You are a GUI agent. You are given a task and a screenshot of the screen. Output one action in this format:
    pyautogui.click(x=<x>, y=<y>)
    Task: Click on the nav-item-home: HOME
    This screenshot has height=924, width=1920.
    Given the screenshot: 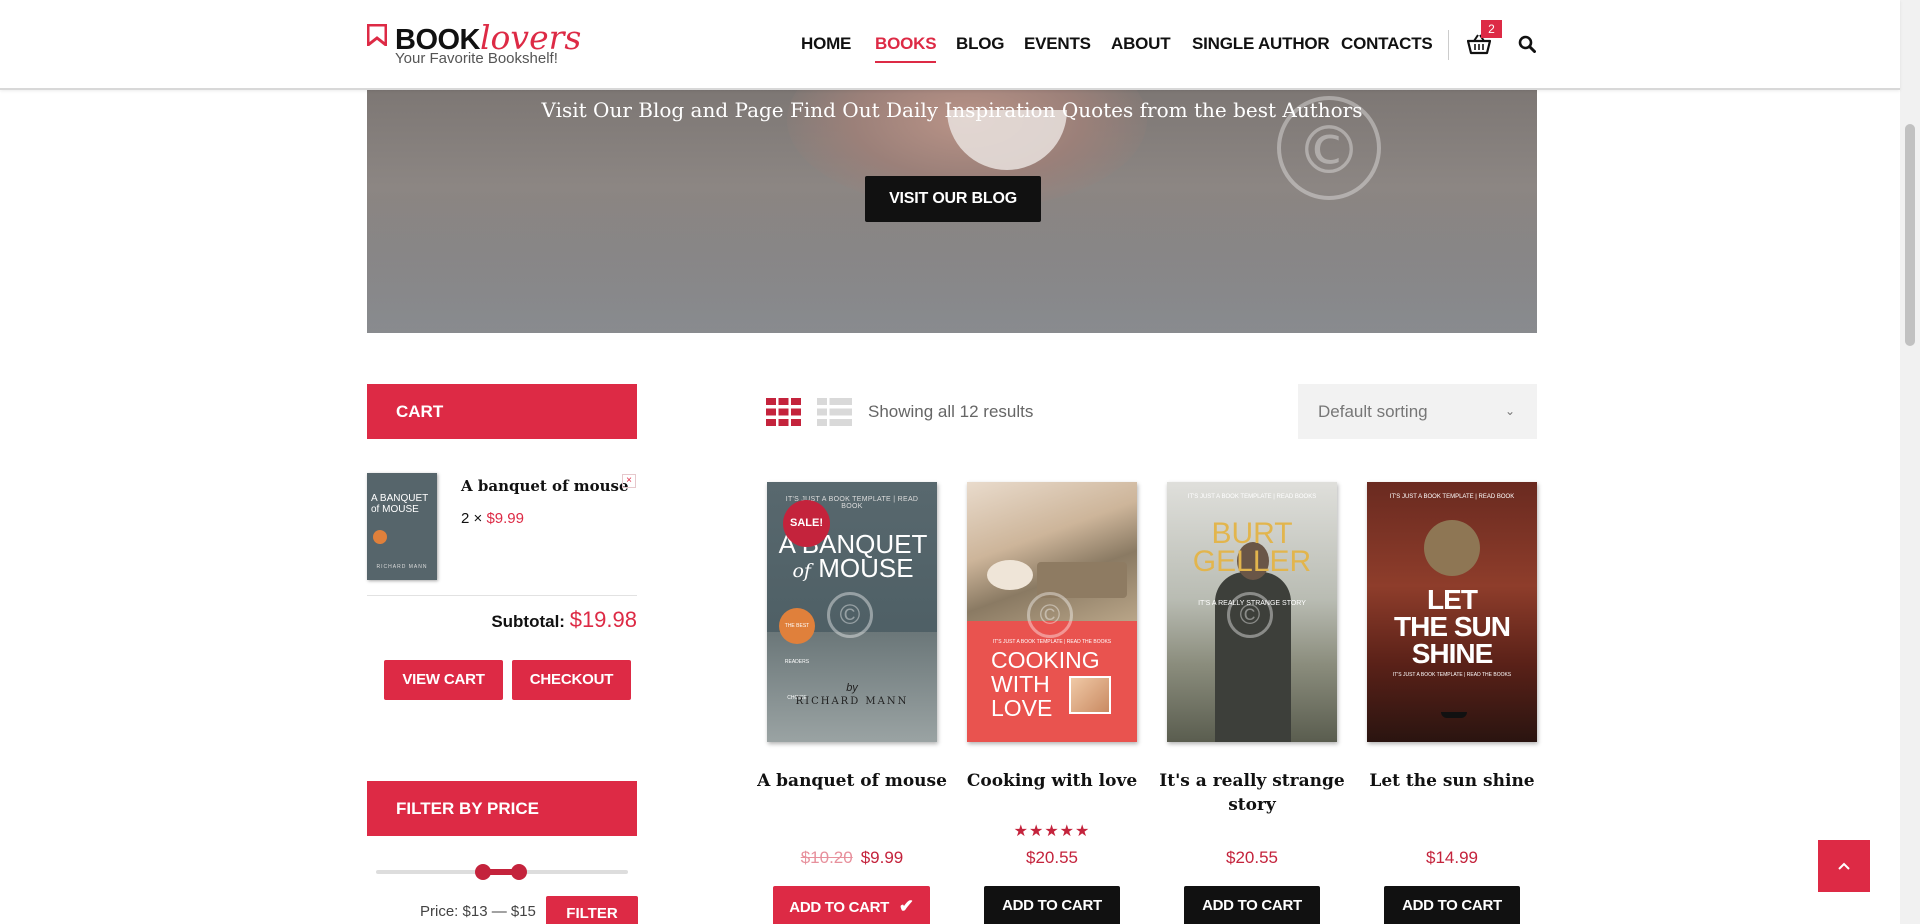 What is the action you would take?
    pyautogui.click(x=826, y=44)
    